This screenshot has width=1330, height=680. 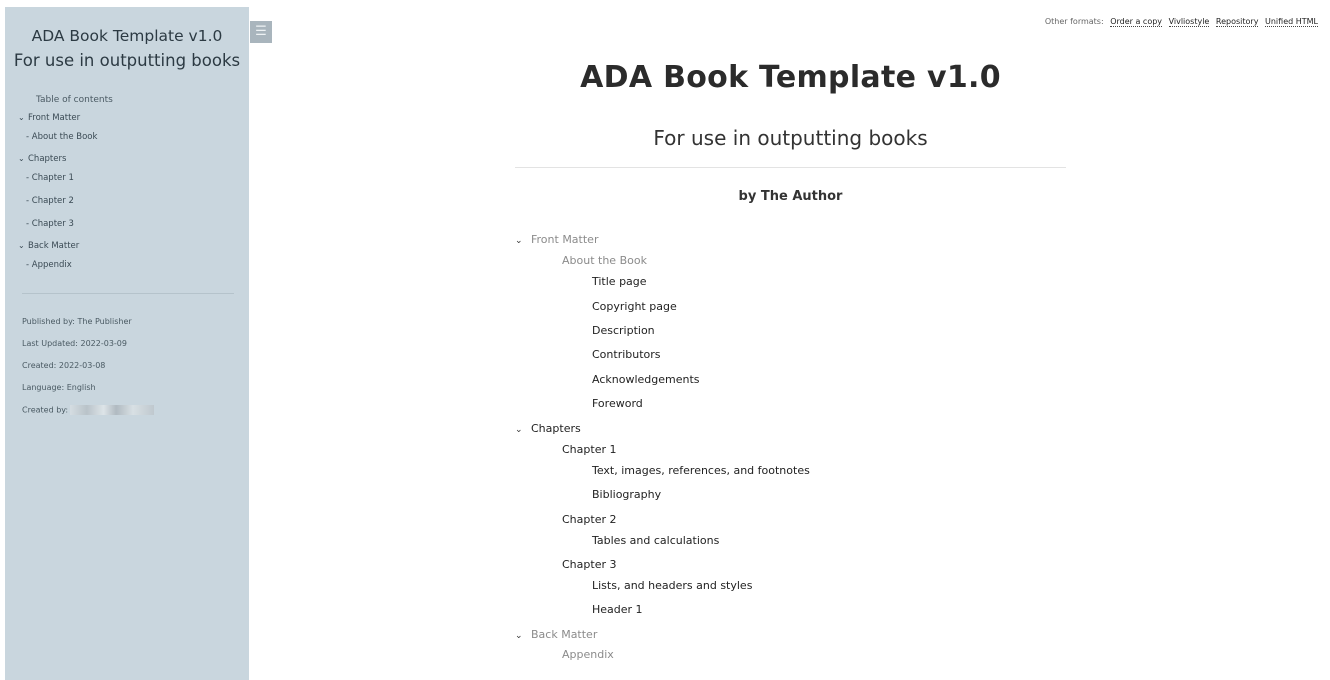 What do you see at coordinates (47, 159) in the screenshot?
I see `sidebar-item-label: Chapters` at bounding box center [47, 159].